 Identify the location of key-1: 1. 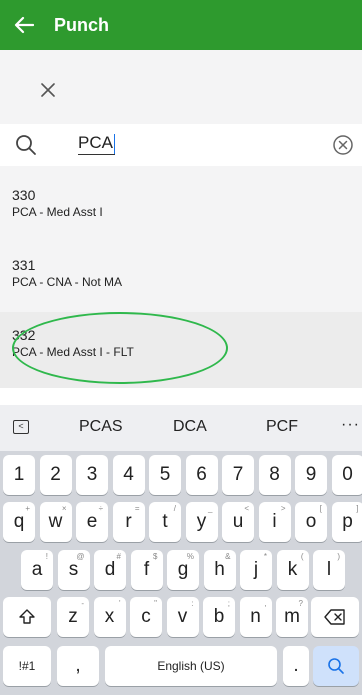
(19, 475).